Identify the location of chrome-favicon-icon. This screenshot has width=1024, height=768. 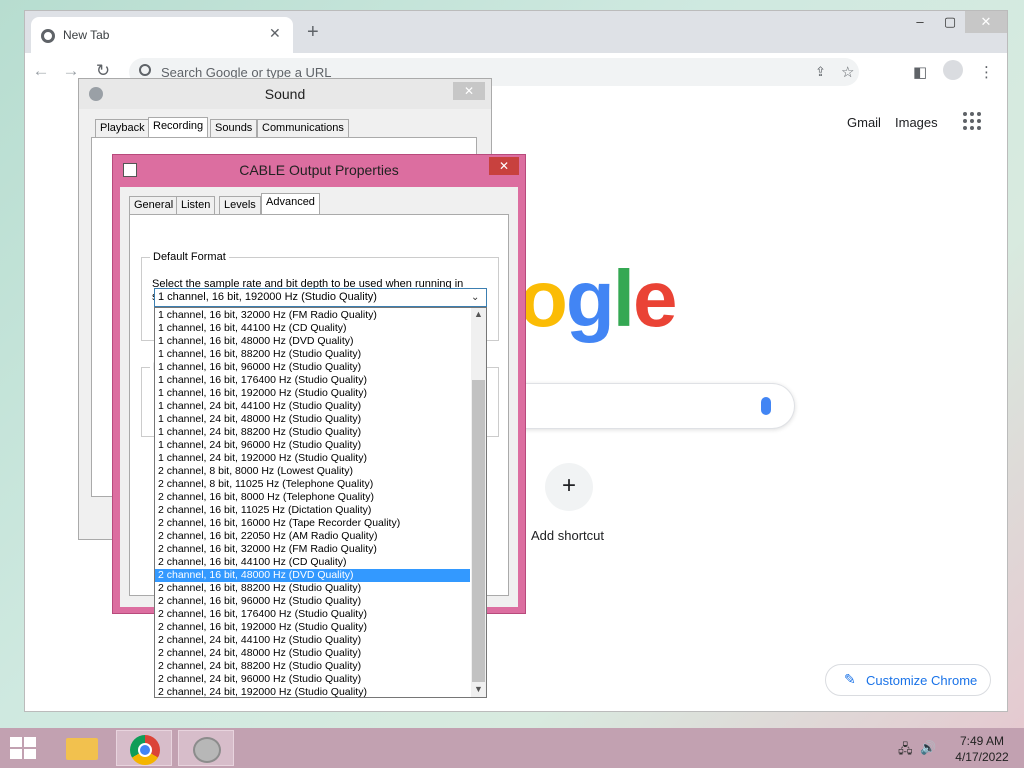
(48, 36).